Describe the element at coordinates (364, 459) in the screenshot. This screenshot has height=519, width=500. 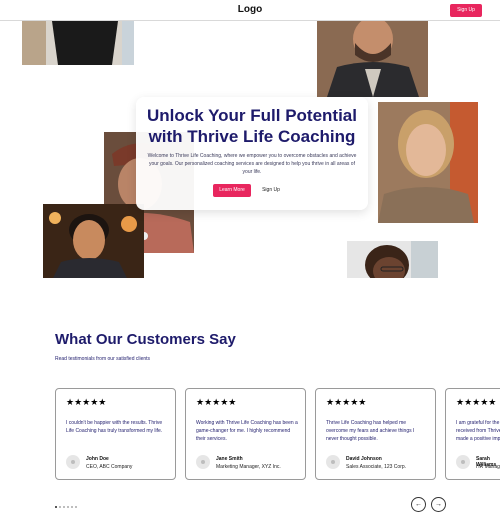
I see `testimonial-name: David Johnson` at that location.